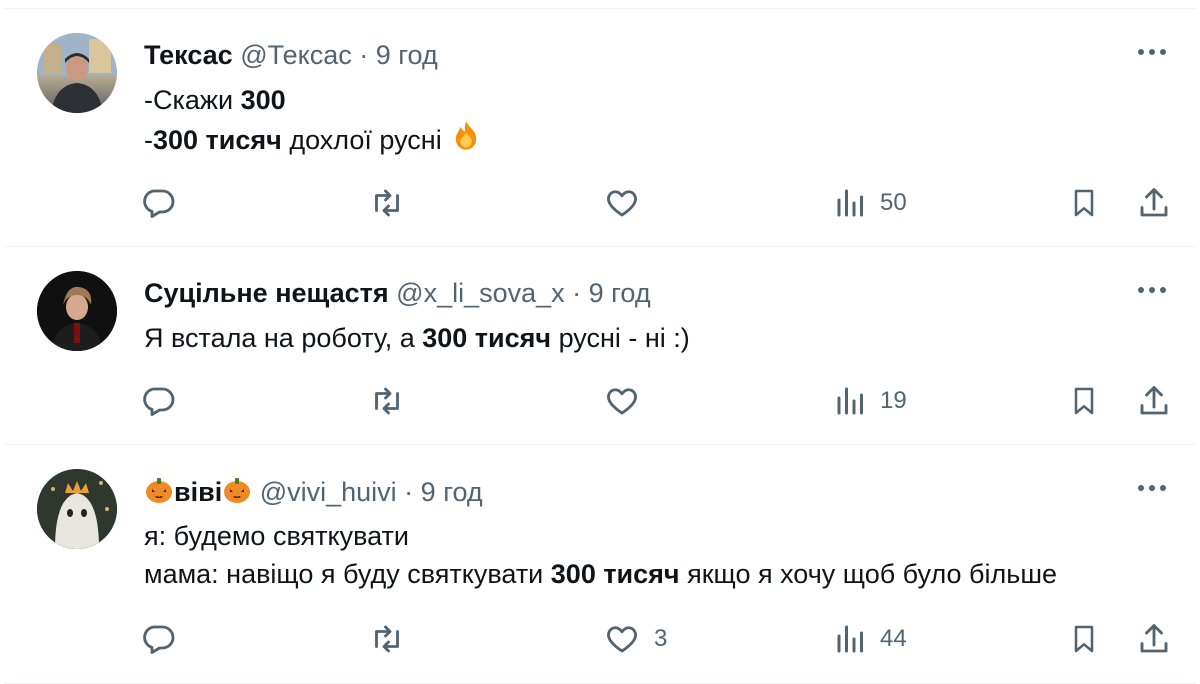 Image resolution: width=1200 pixels, height=684 pixels. I want to click on text-run: русні - ні :), so click(620, 338).